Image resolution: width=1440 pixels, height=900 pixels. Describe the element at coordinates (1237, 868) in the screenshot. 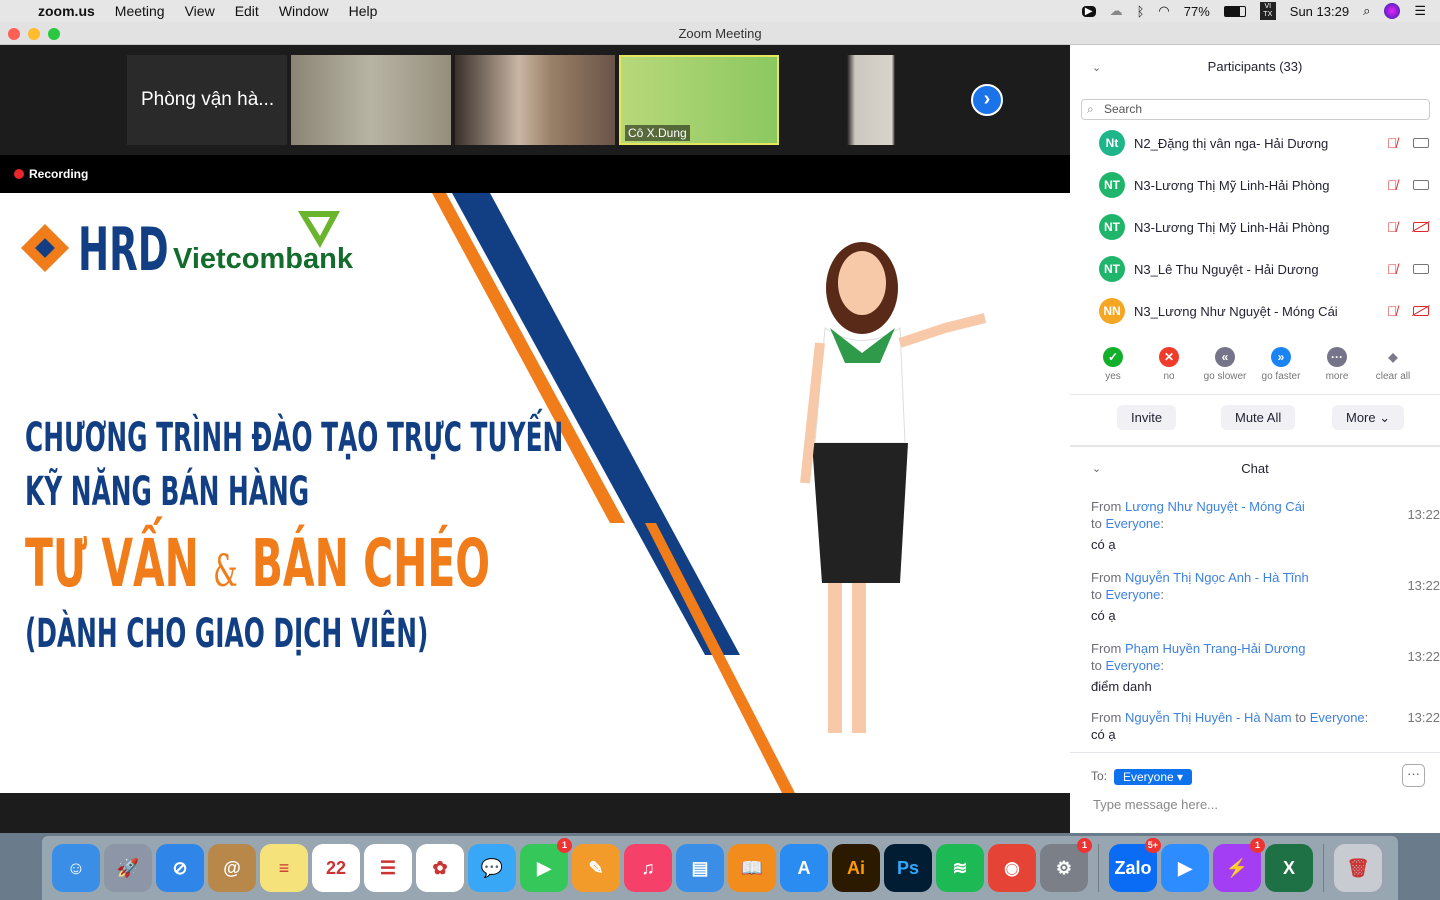

I see `dock-icon-glyph: ⚡` at that location.